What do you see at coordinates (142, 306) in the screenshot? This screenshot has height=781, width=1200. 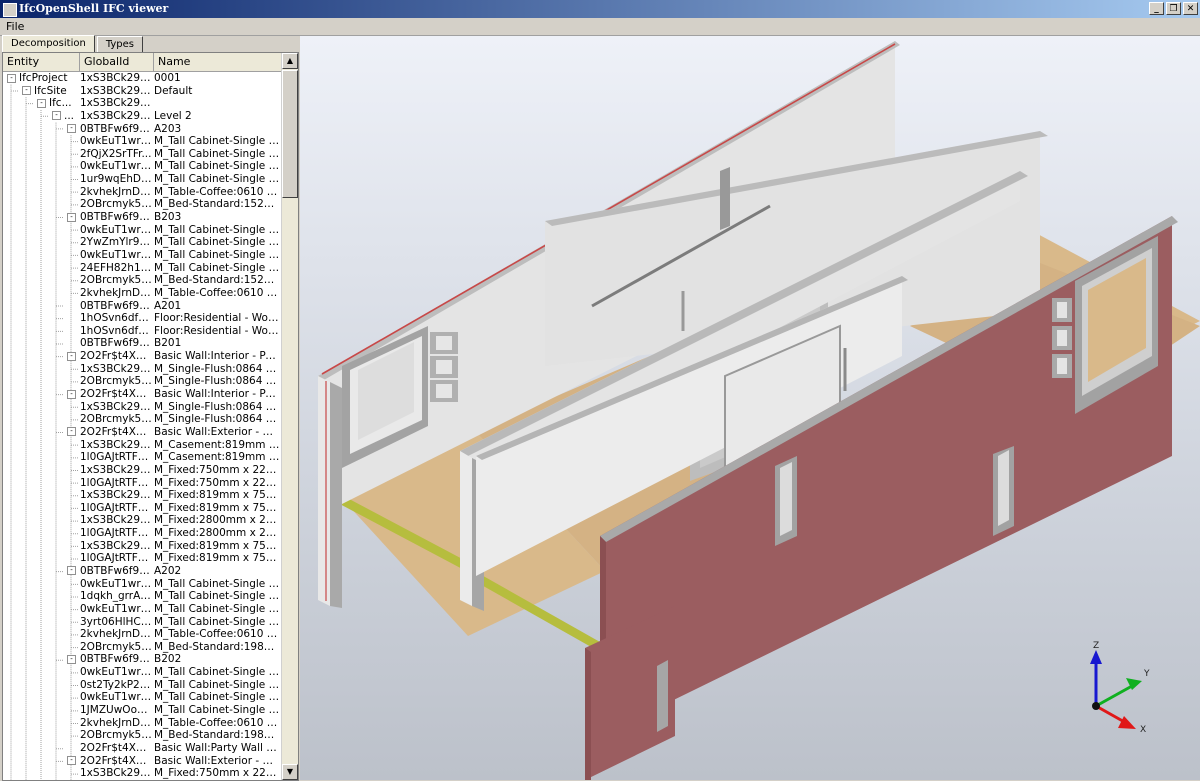 I see `tree-row: 0BTBFw6f90... A201` at bounding box center [142, 306].